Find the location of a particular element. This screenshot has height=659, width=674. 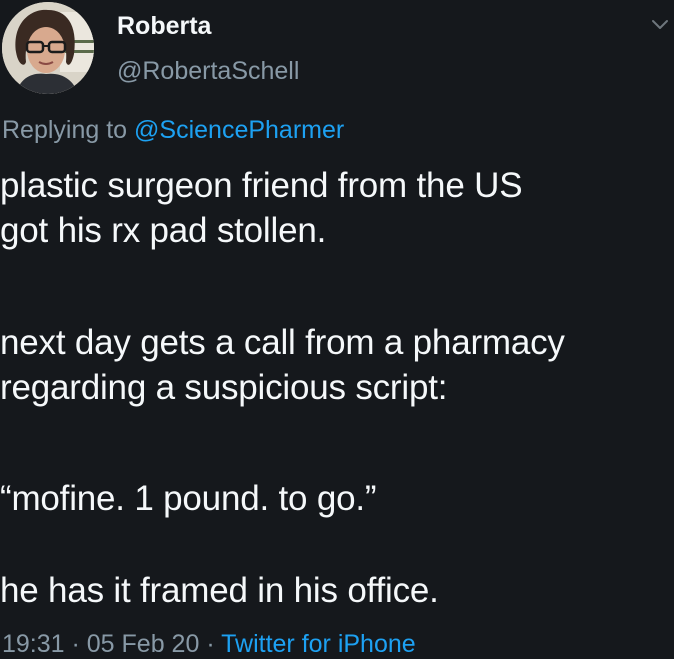

avatar is located at coordinates (48, 48).